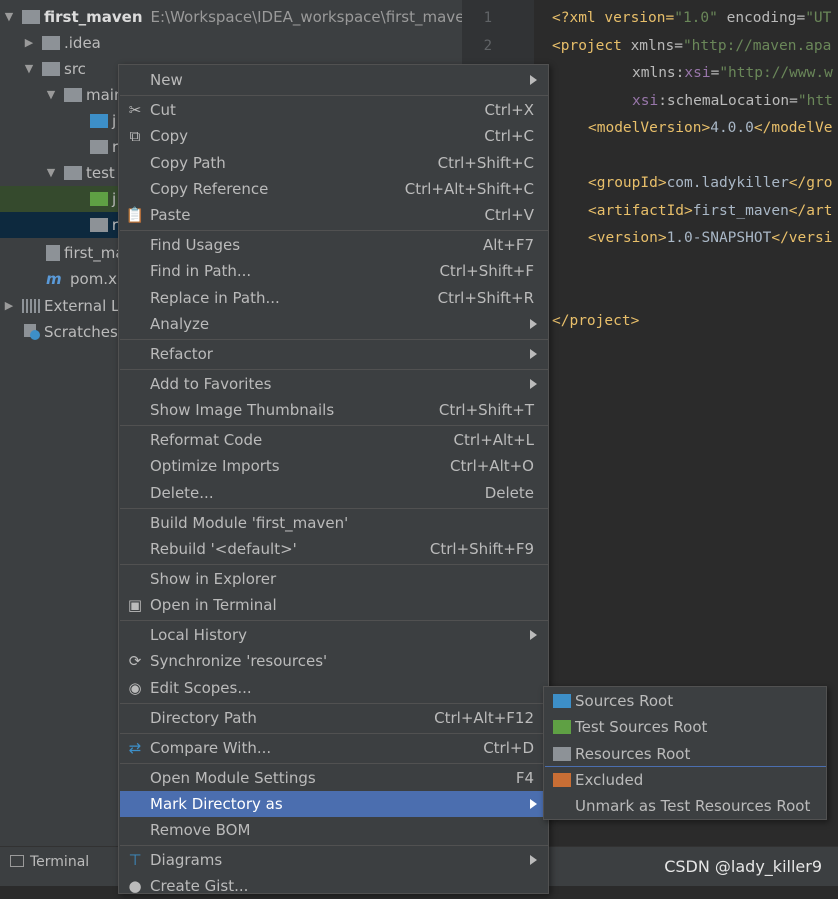  I want to click on menu-item-show-thumbnails: Show Image Thumbnails Ctrl+Shift+T, so click(334, 410).